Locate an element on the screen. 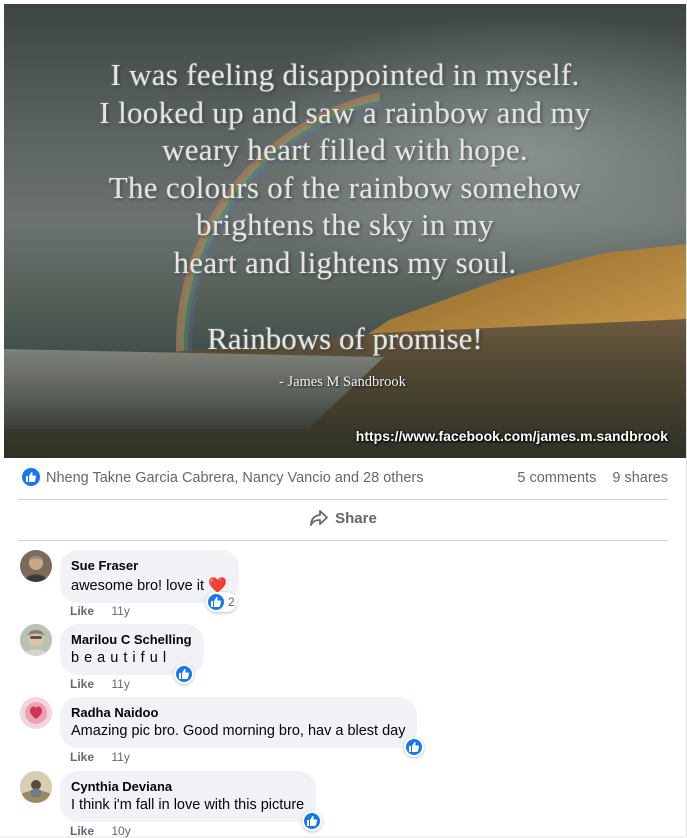  comment-author: Sue Fraser is located at coordinates (149, 565).